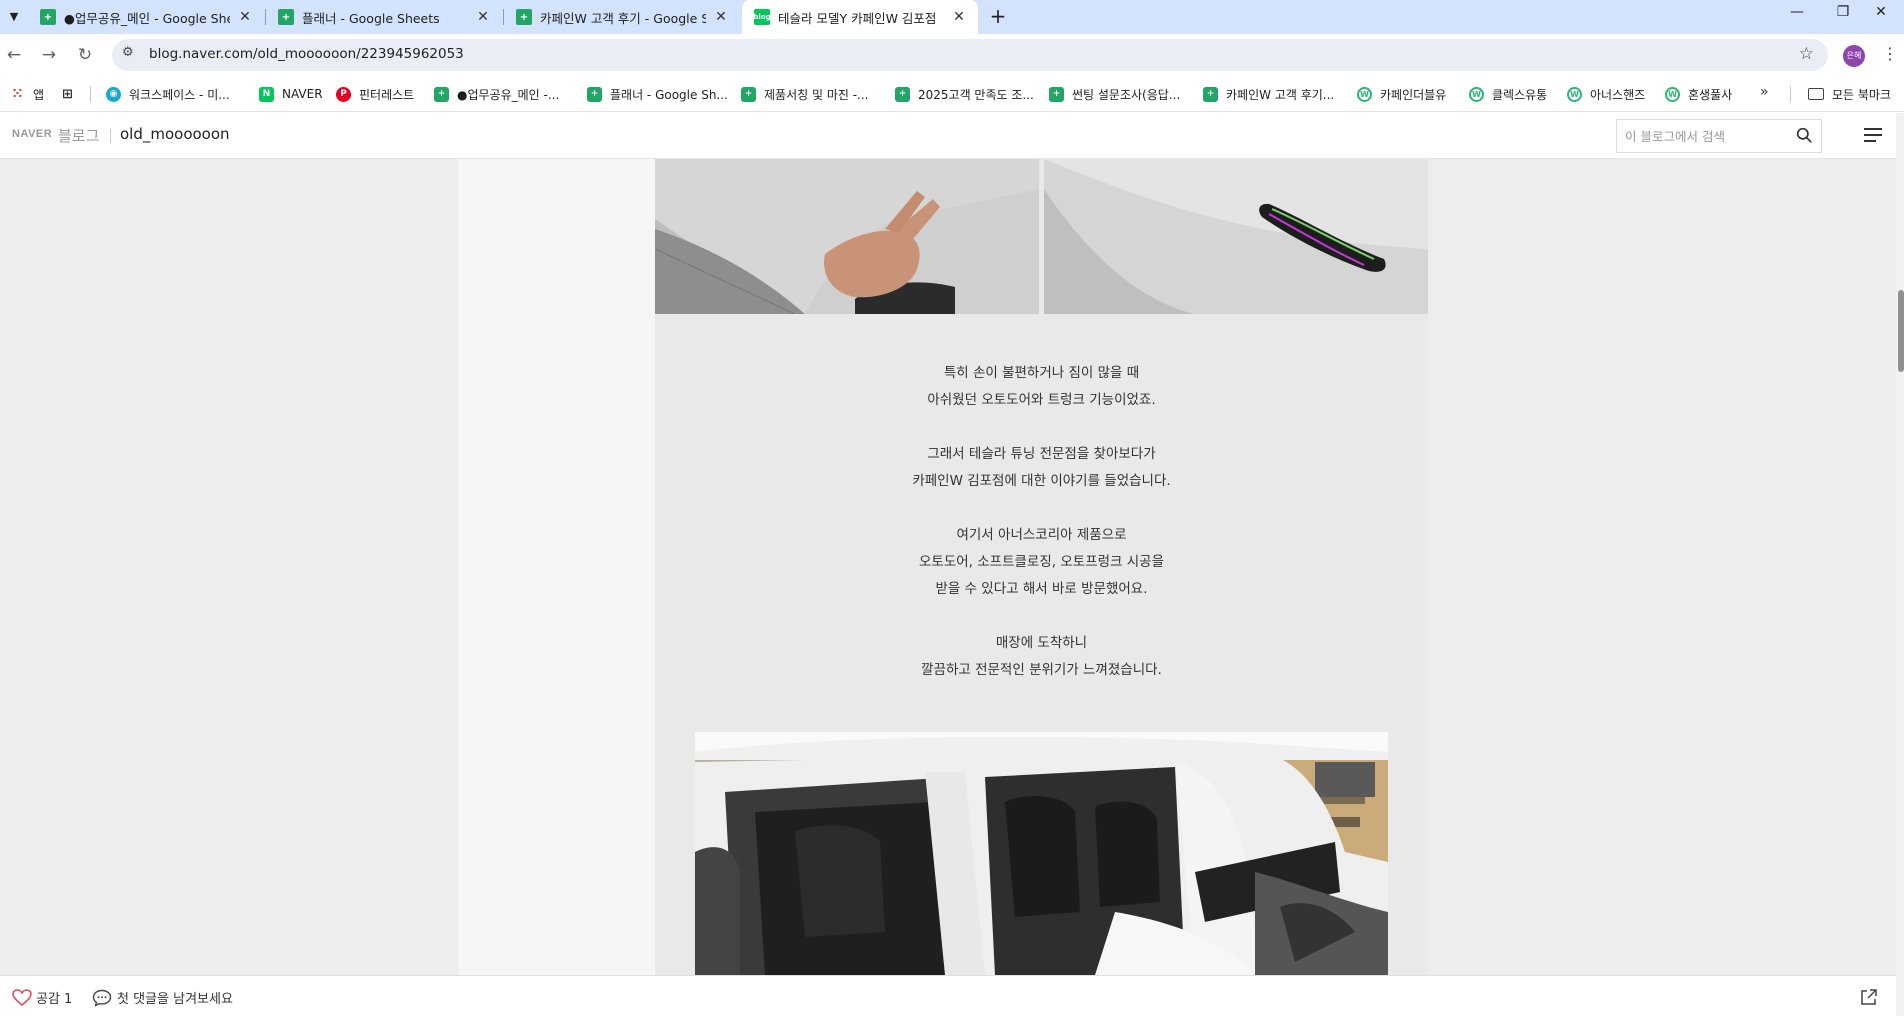  What do you see at coordinates (128, 52) in the screenshot?
I see `site-settings-icon: ⚙` at bounding box center [128, 52].